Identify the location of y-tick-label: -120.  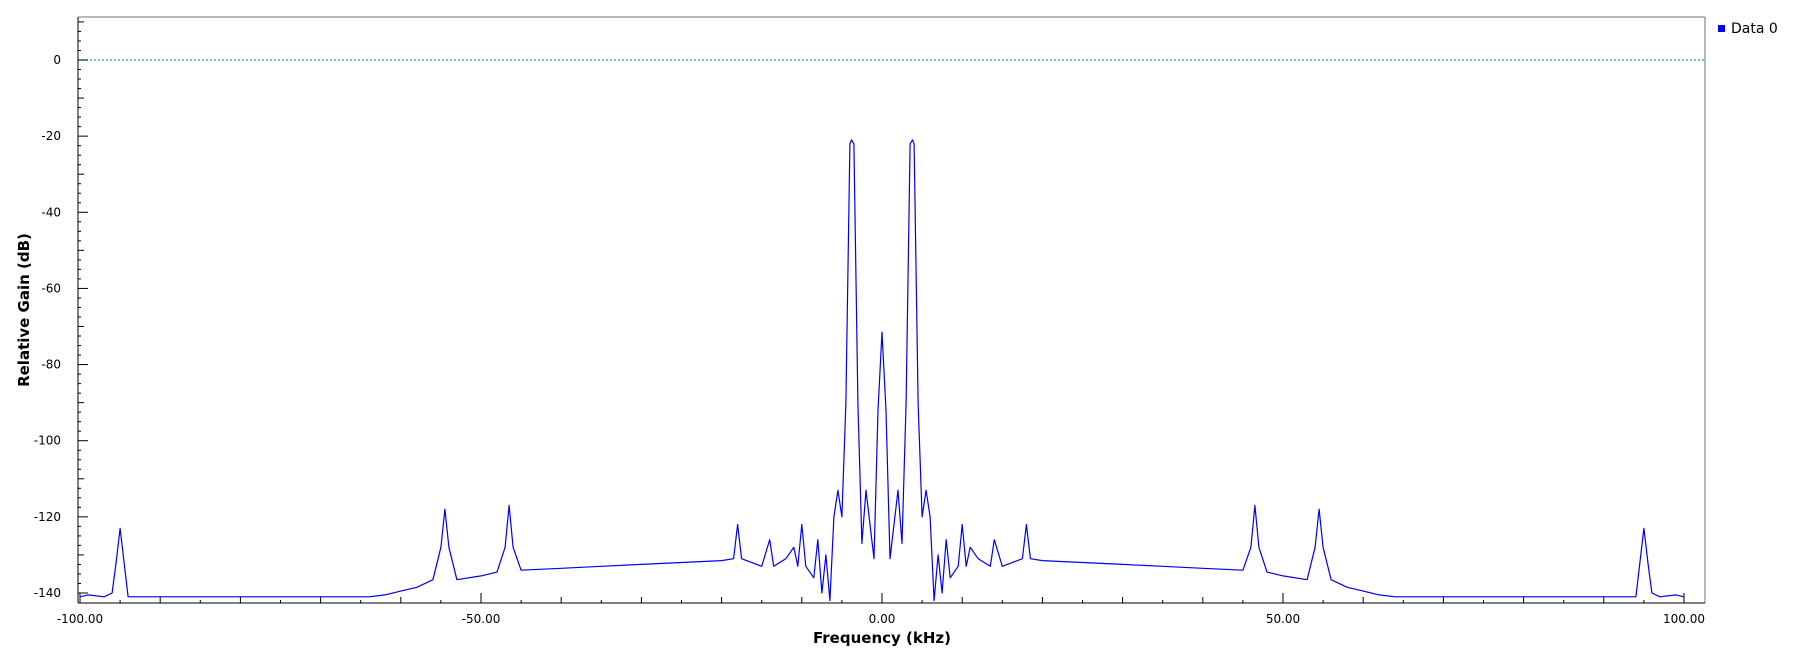
(47, 517).